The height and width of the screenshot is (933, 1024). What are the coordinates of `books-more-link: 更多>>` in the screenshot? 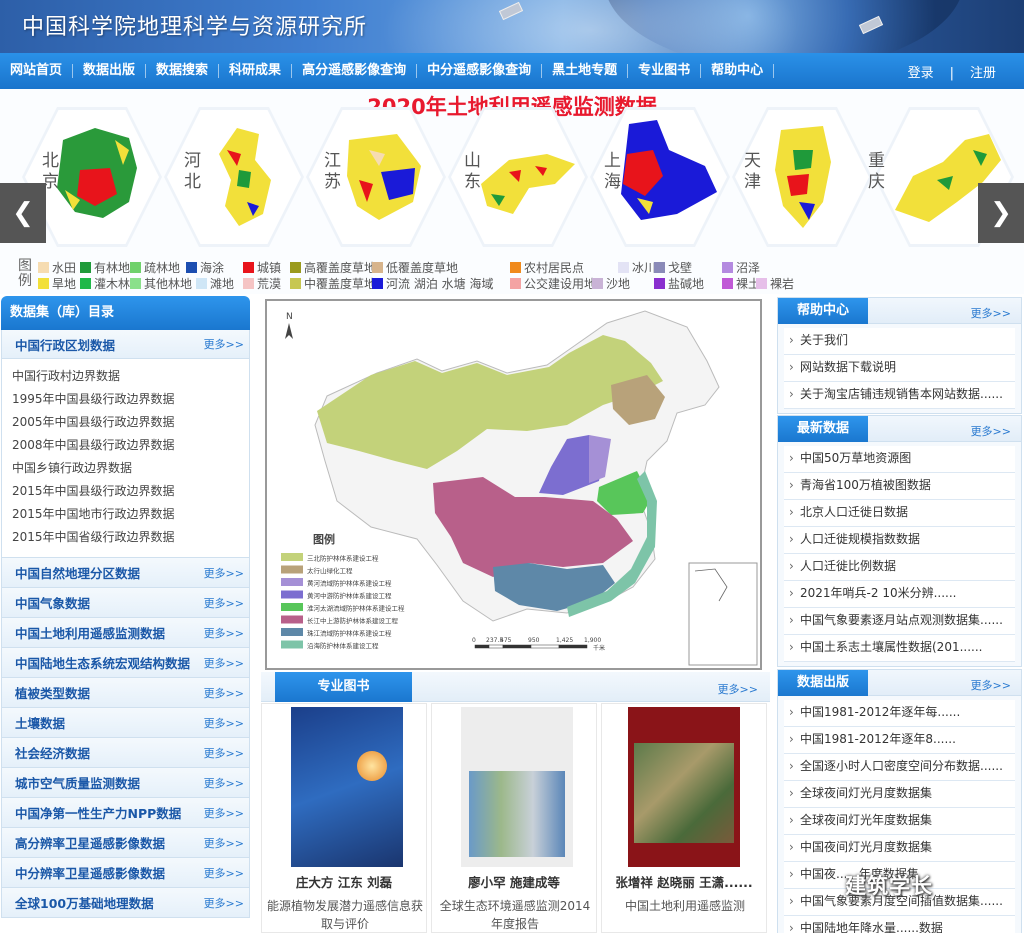 It's located at (738, 689).